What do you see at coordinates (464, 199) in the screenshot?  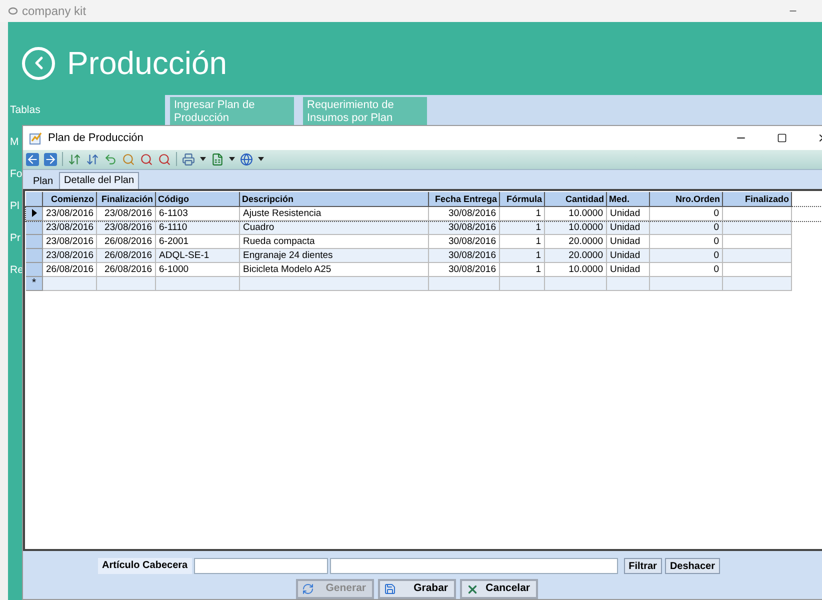 I see `column-header: Fecha Entrega` at bounding box center [464, 199].